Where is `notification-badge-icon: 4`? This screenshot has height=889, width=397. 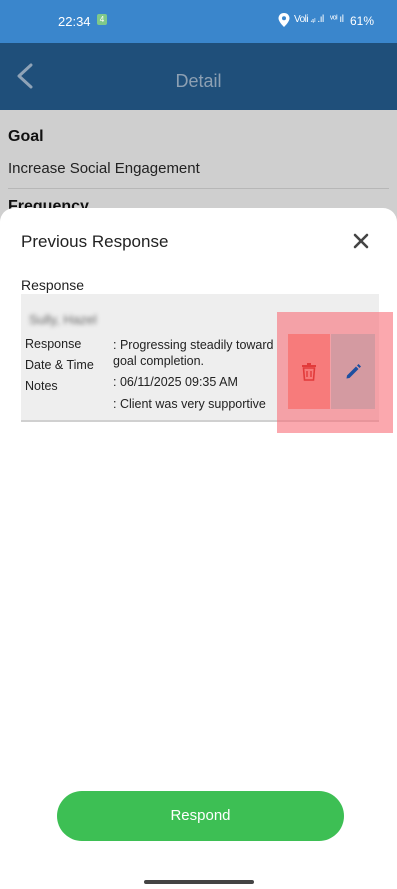
notification-badge-icon: 4 is located at coordinates (102, 19).